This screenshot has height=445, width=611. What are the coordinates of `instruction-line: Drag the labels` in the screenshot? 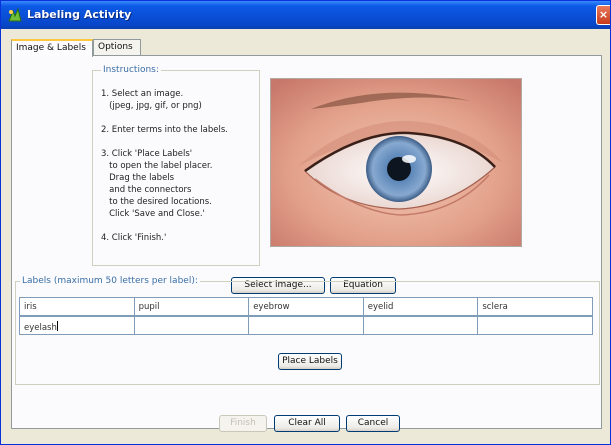 It's located at (138, 178).